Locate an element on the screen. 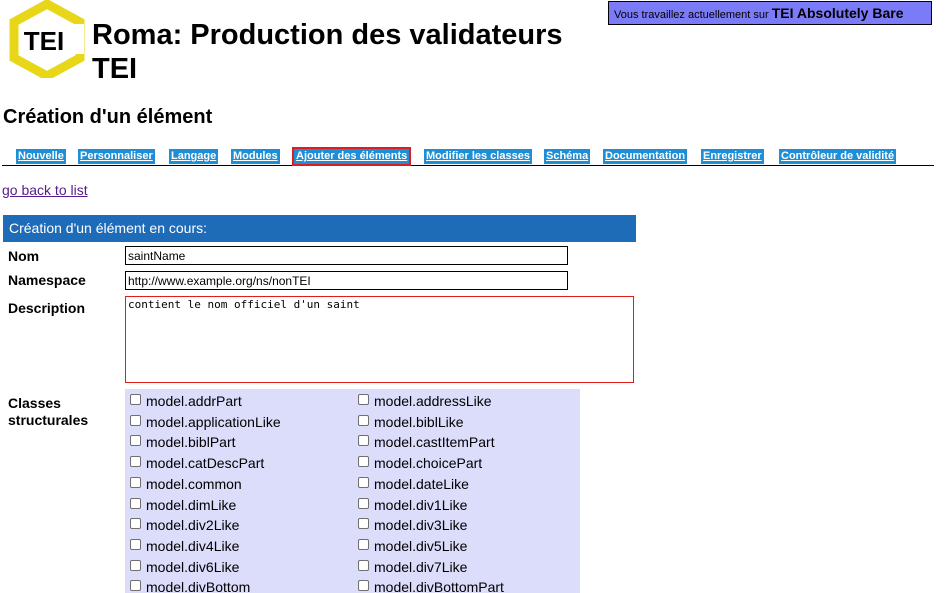 Image resolution: width=946 pixels, height=593 pixels. class-option: model.castItemPart is located at coordinates (426, 442).